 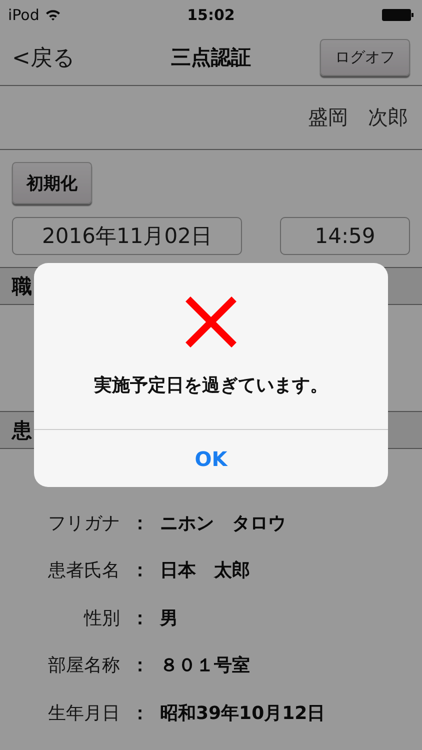 What do you see at coordinates (205, 666) in the screenshot?
I see `field-value: ８０１号室` at bounding box center [205, 666].